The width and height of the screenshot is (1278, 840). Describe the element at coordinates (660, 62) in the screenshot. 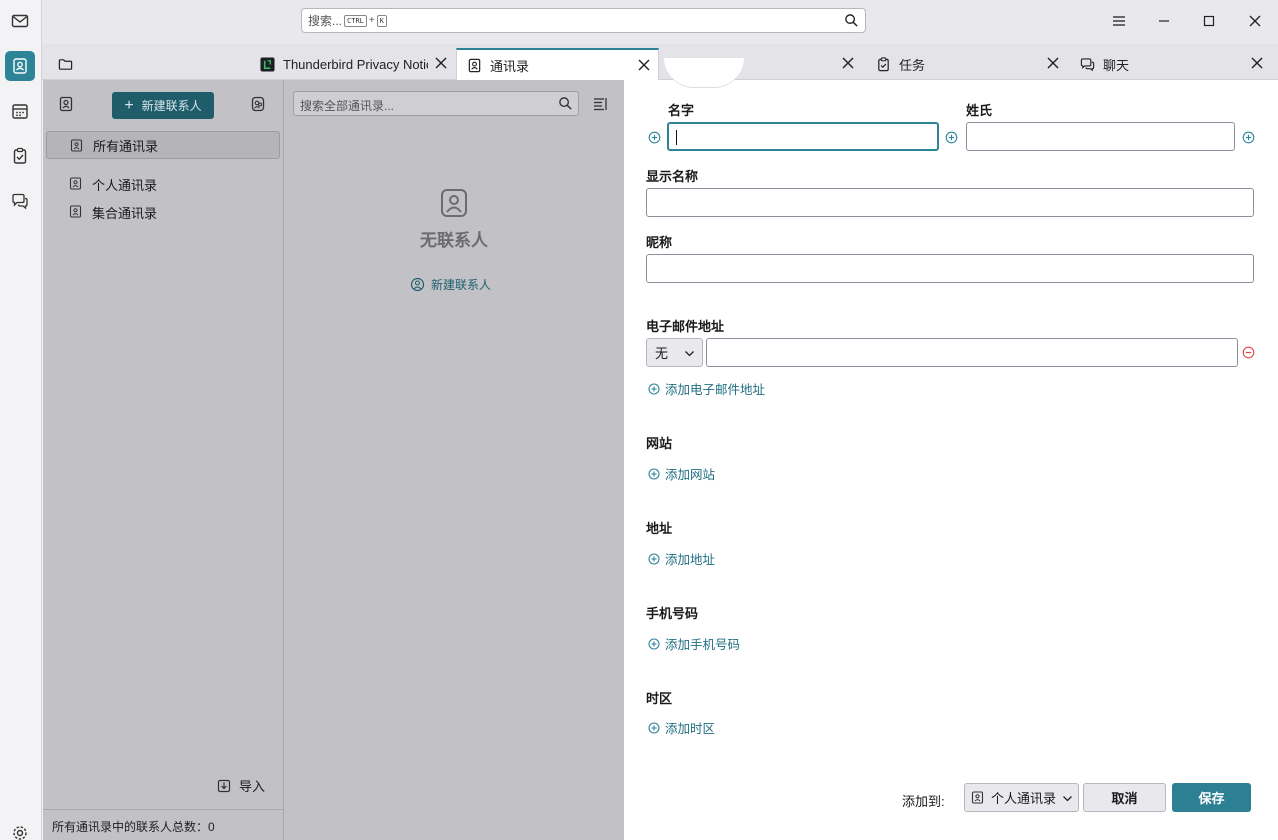

I see `tab-bar: Thunderbird Privacy Notice 通讯录 日历 任务 聊天` at that location.